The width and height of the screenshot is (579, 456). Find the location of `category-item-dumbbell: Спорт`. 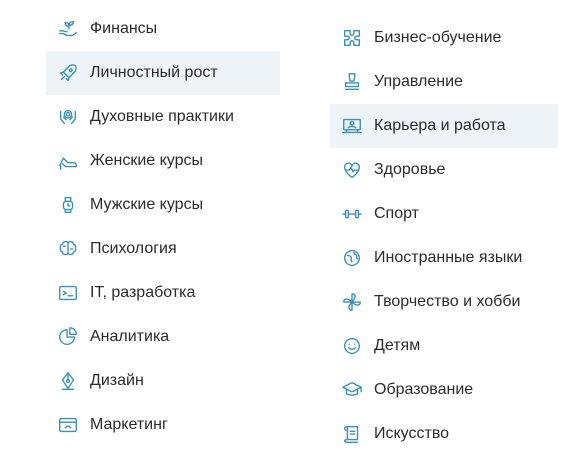

category-item-dumbbell: Спорт is located at coordinates (444, 214).